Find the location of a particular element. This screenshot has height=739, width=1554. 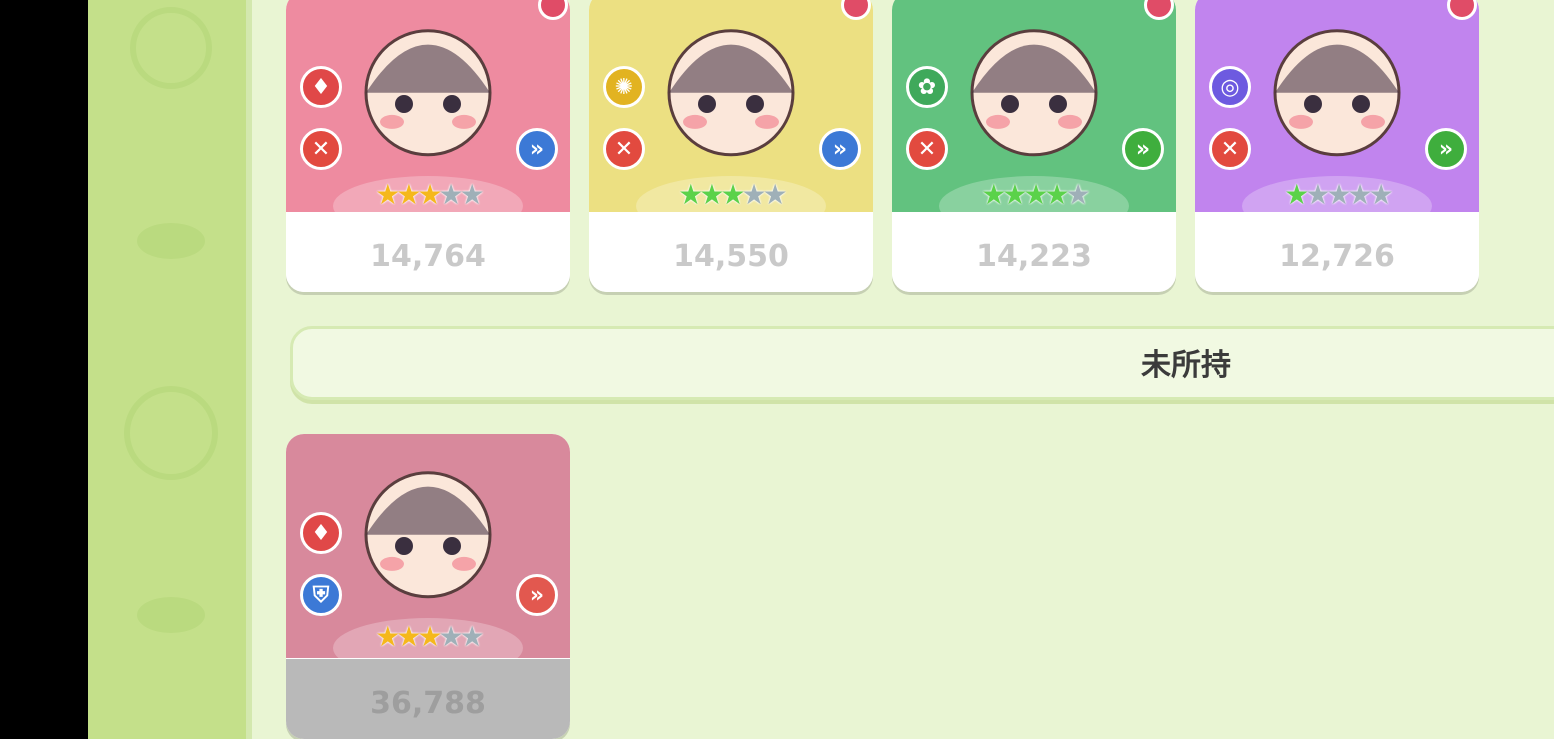

unowned-section-label: 未所持 is located at coordinates (1186, 365).